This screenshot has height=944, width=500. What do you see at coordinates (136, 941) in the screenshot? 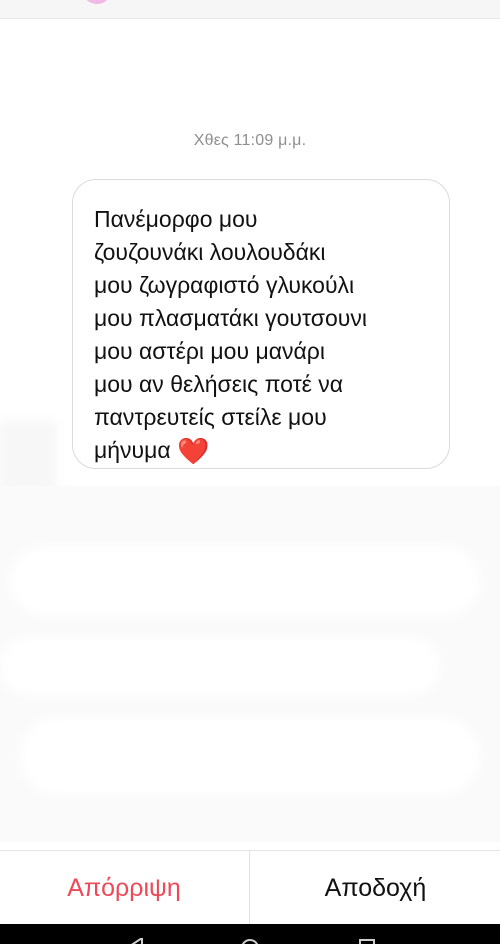
I see `back-triangle-icon` at bounding box center [136, 941].